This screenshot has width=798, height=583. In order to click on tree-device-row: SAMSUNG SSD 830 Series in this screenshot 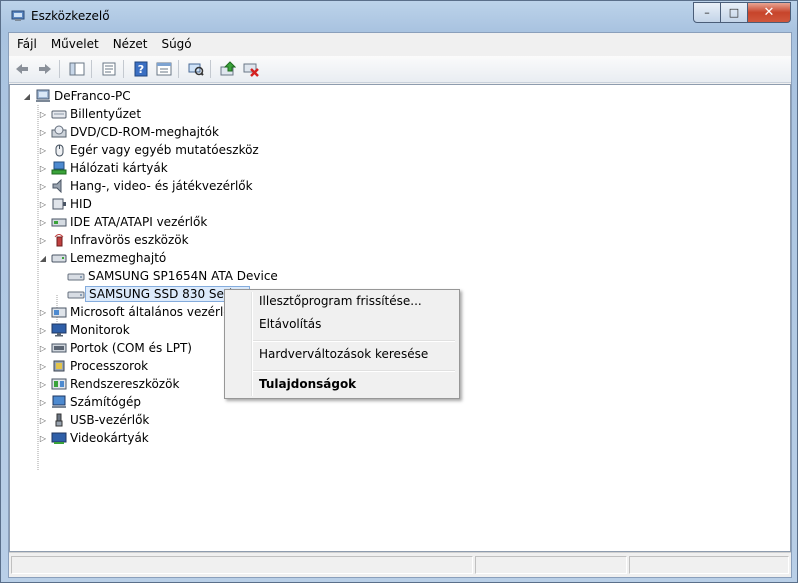, I will do `click(158, 294)`.